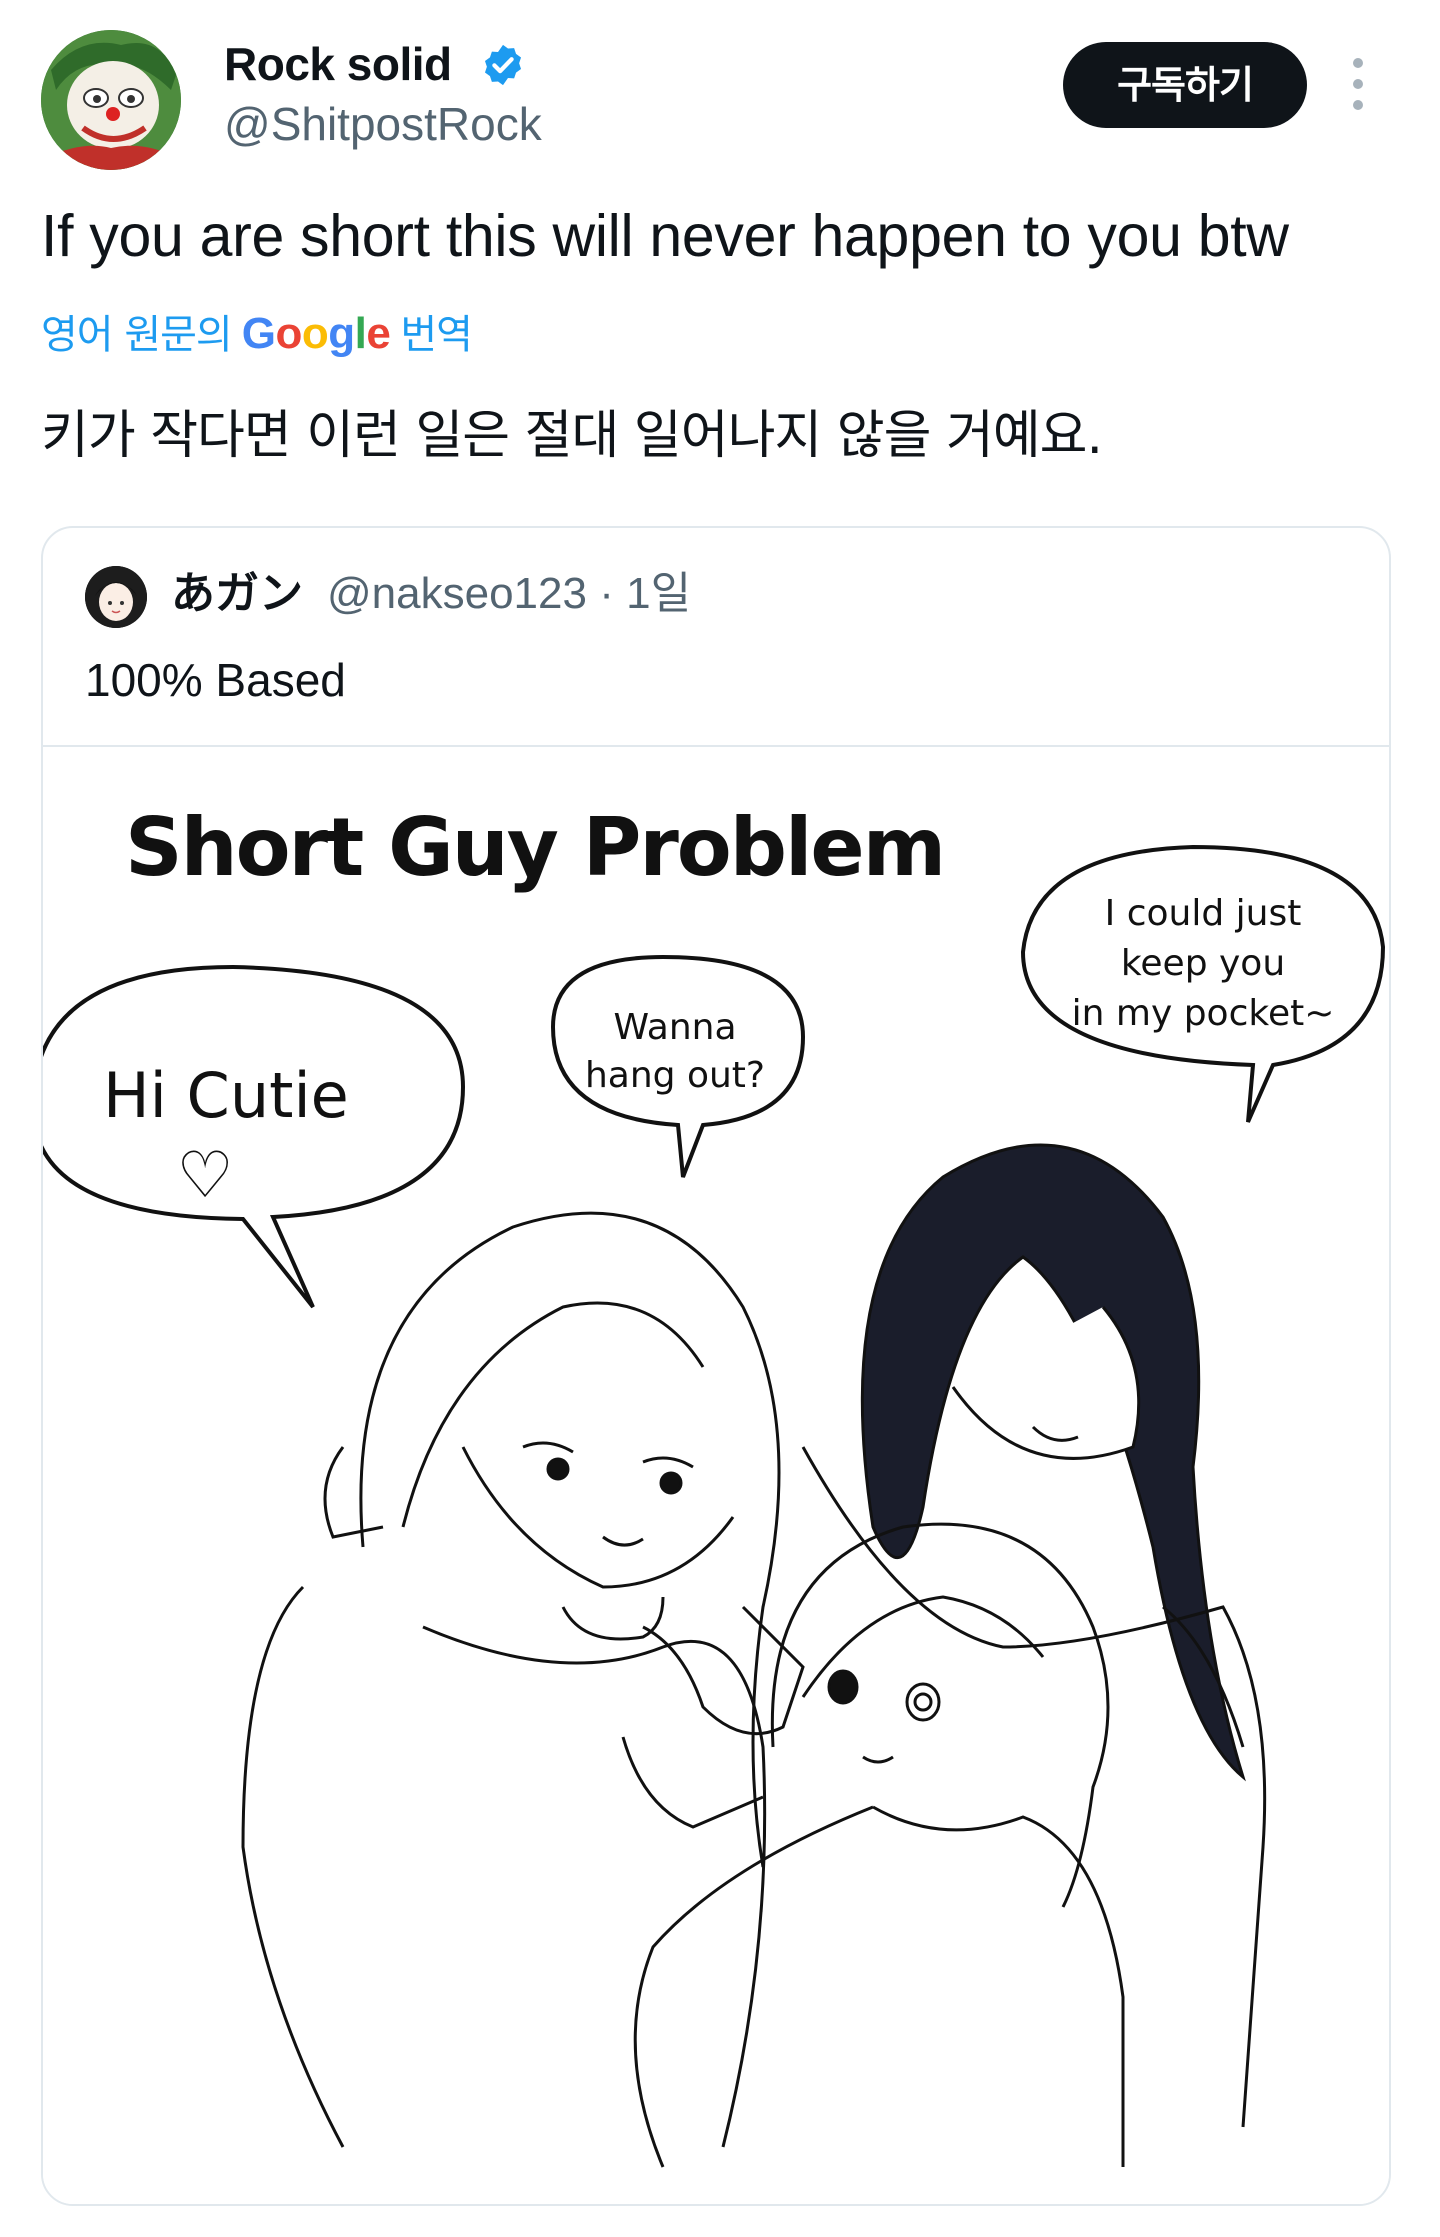 This screenshot has width=1440, height=2237. I want to click on clown-avatar-icon, so click(111, 100).